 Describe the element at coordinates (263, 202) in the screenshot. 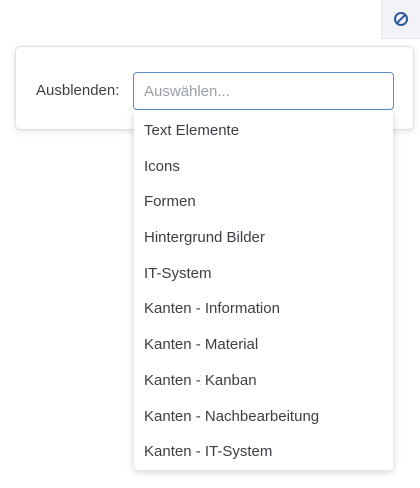

I see `dropdown-option-formen: Formen` at that location.